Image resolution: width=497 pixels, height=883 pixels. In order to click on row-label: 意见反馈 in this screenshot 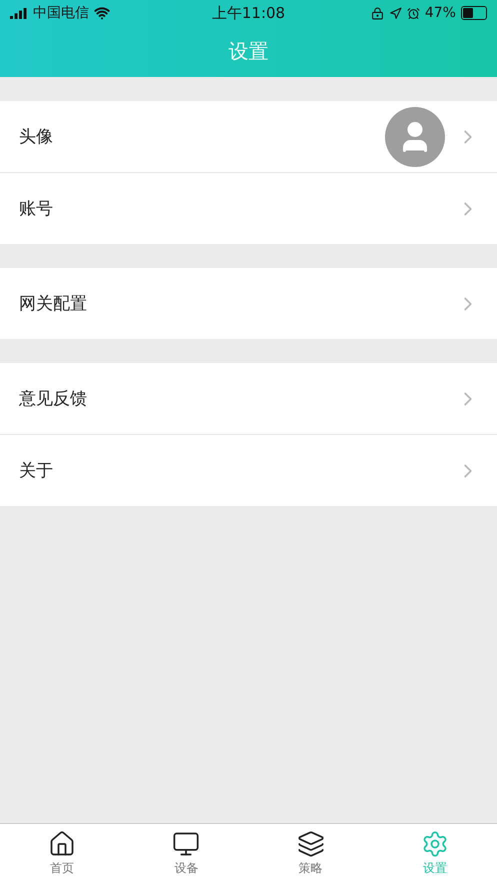, I will do `click(53, 399)`.